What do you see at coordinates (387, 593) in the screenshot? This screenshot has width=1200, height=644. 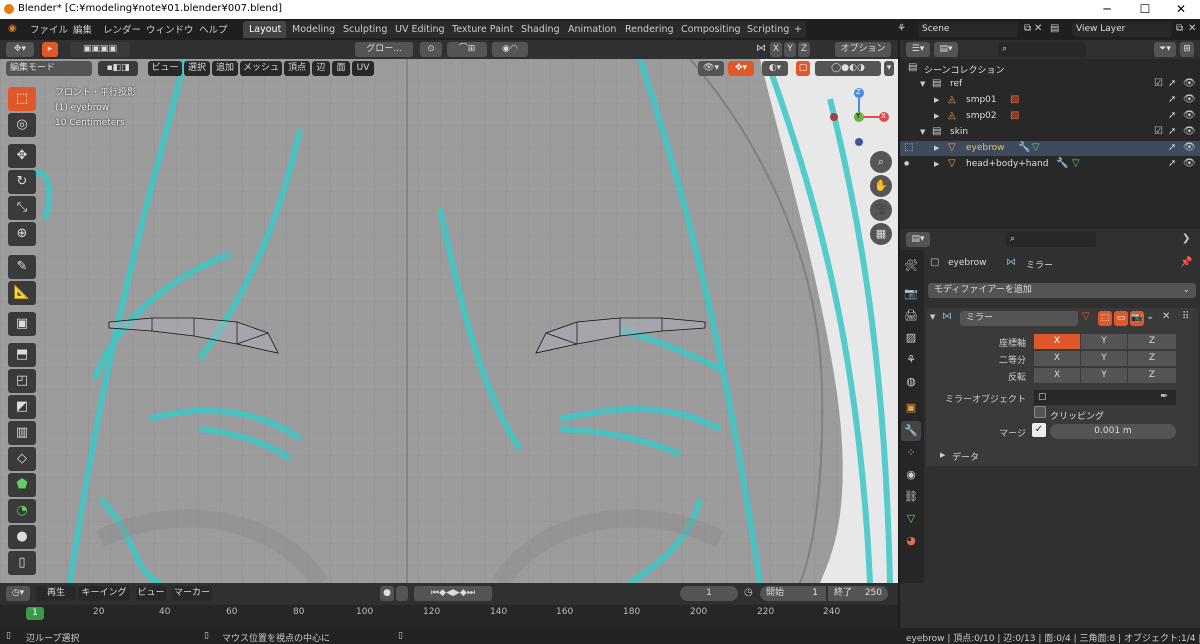 I see `record-icon: ●` at bounding box center [387, 593].